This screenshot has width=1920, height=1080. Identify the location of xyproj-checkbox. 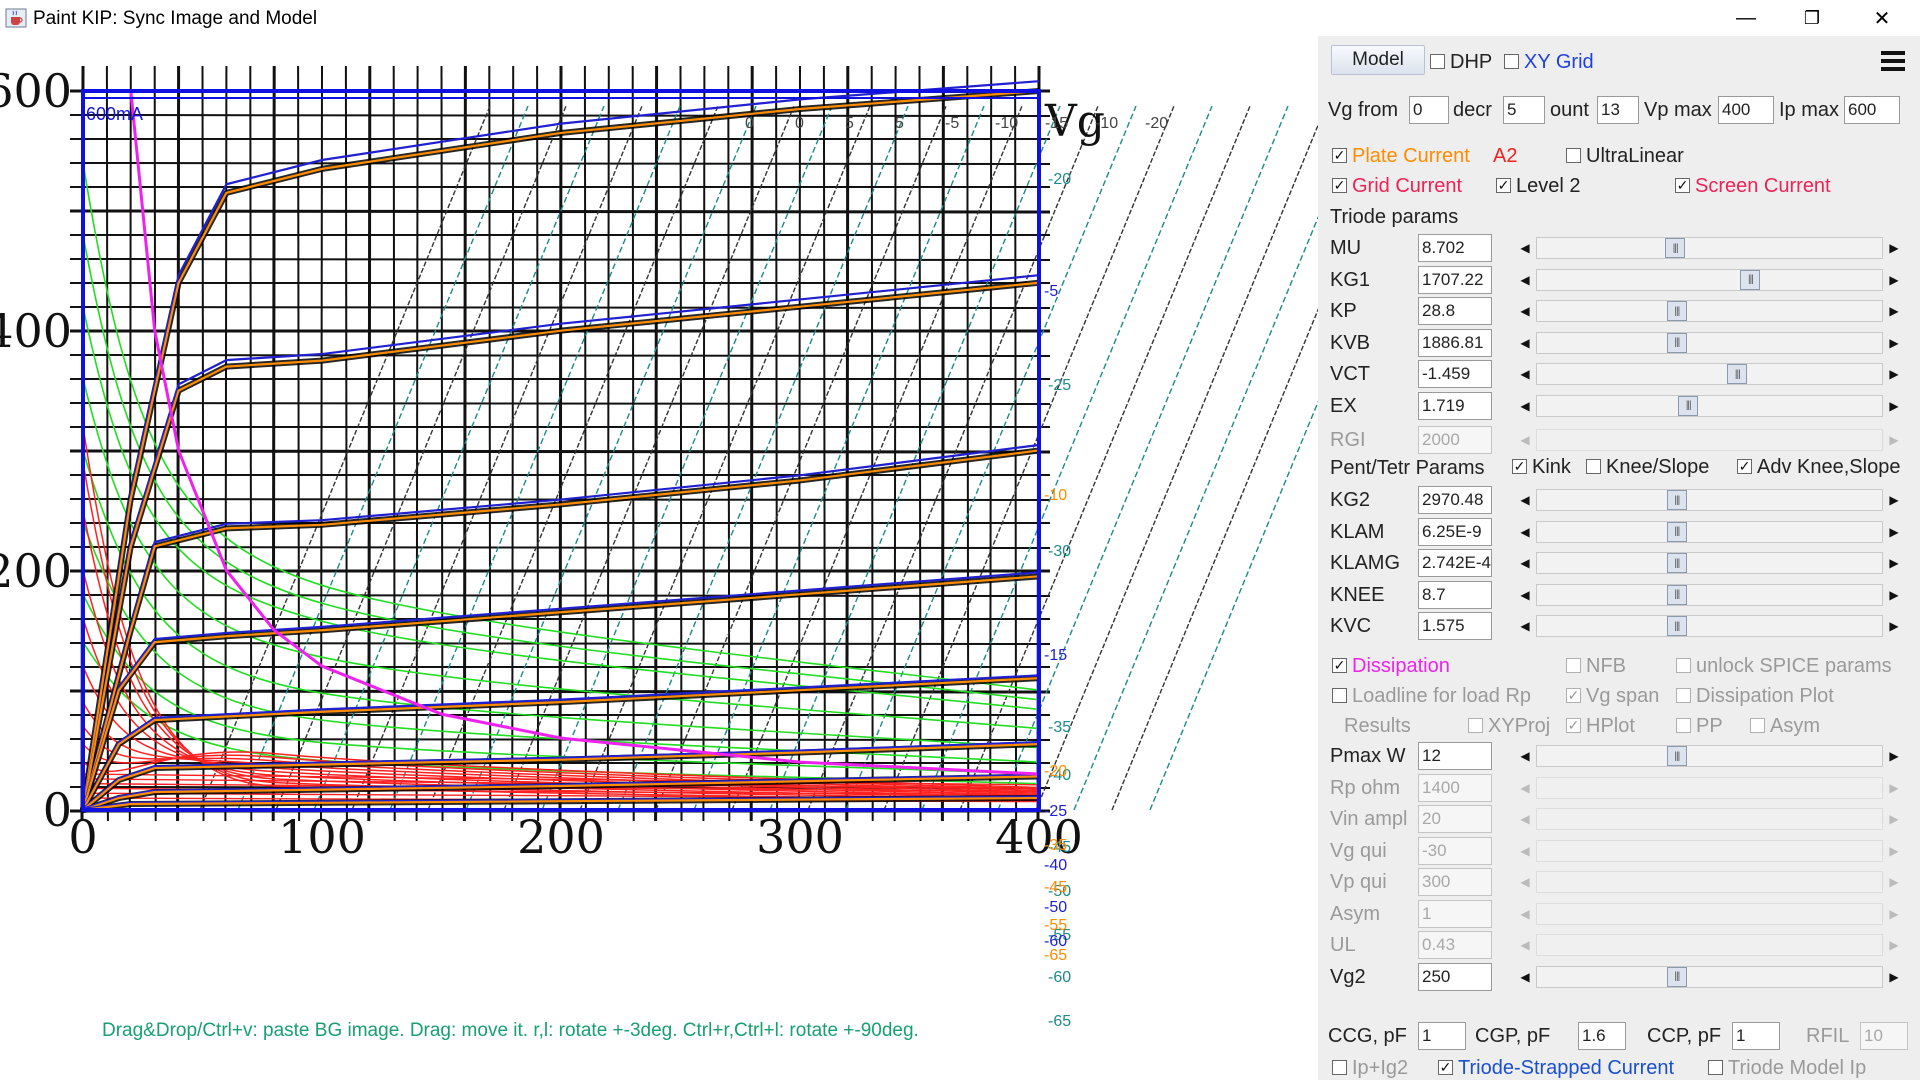
(1475, 725).